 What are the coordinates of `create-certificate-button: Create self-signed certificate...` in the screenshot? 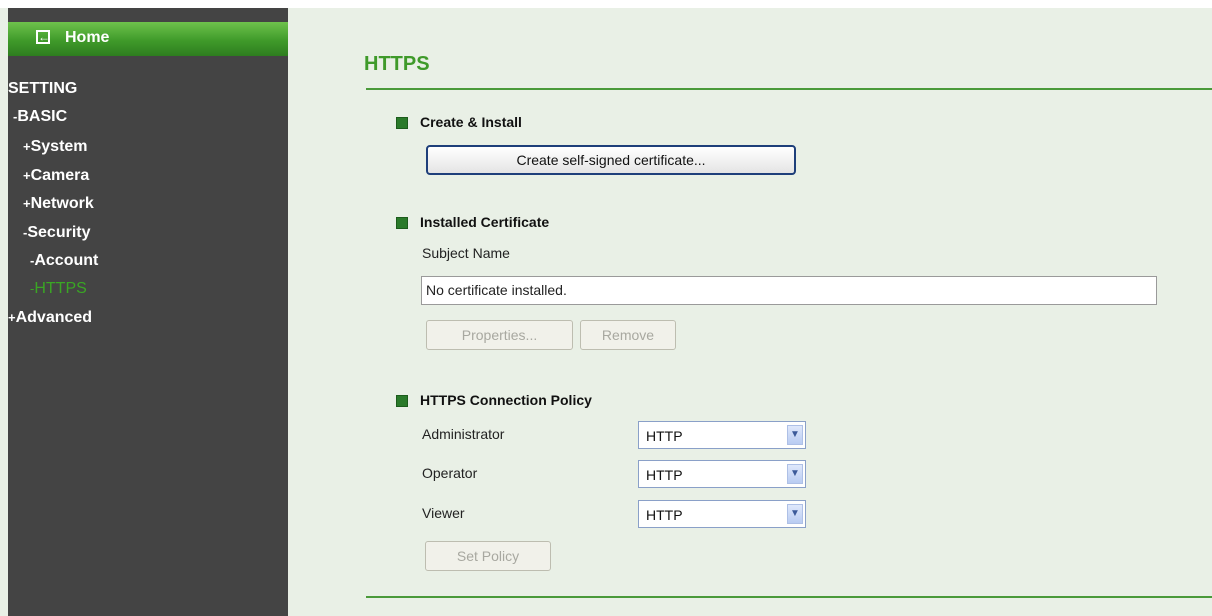 It's located at (611, 160).